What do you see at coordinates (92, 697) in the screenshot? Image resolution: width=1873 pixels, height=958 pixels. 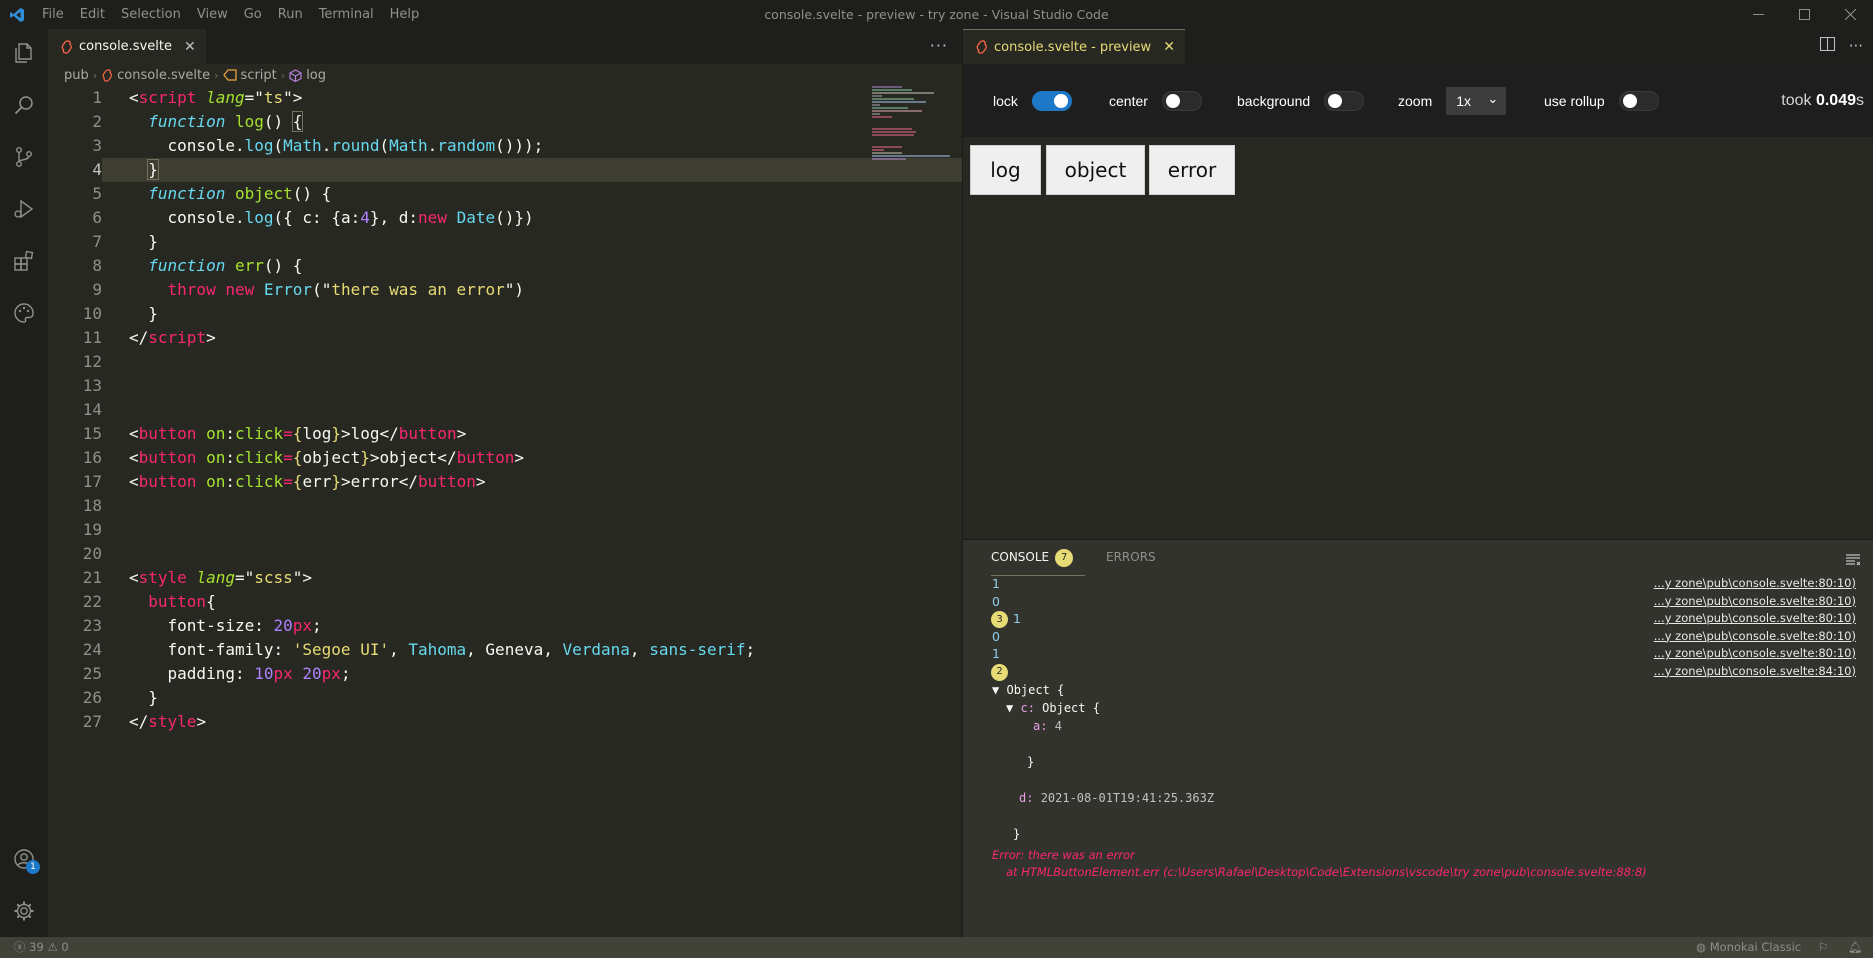 I see `line-number: 26` at bounding box center [92, 697].